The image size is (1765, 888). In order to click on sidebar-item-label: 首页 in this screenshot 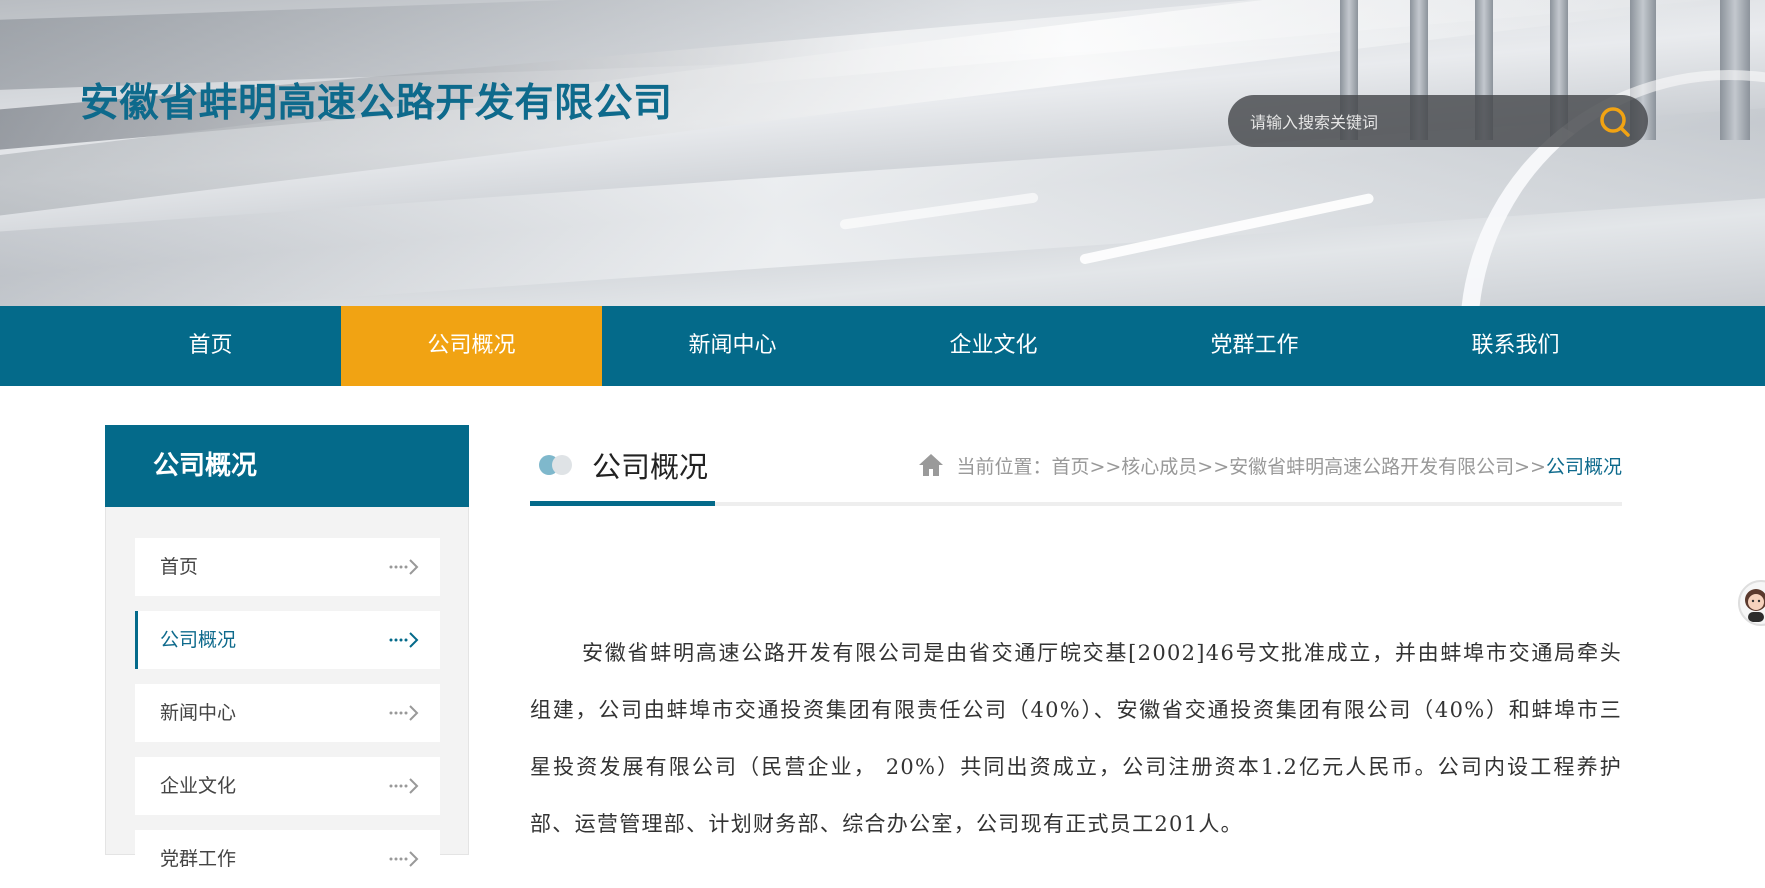, I will do `click(179, 567)`.